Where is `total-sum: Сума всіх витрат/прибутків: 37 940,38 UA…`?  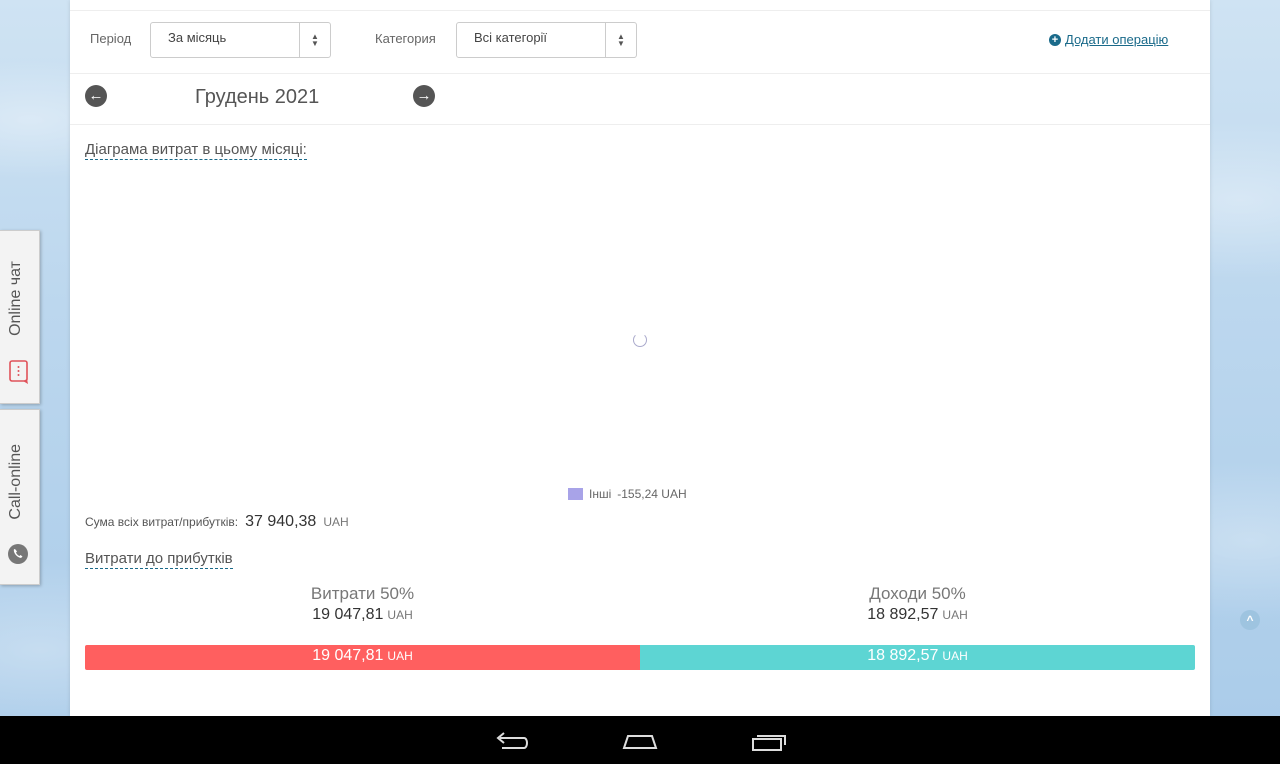
total-sum: Сума всіх витрат/прибутків: 37 940,38 UA… is located at coordinates (217, 522).